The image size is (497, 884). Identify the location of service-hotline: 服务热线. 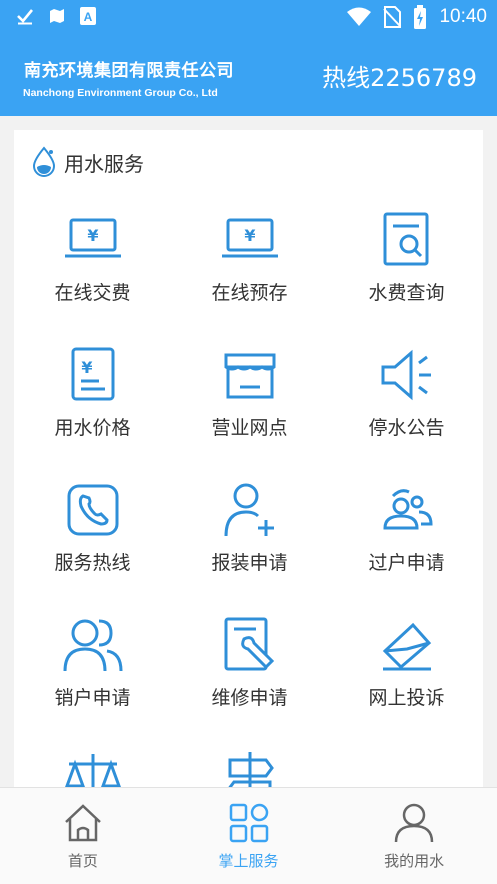
(92, 543).